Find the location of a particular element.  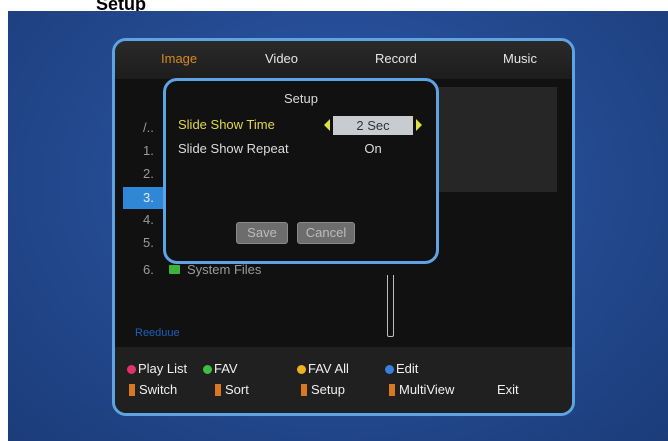

legend-play-list: Play List is located at coordinates (157, 368).